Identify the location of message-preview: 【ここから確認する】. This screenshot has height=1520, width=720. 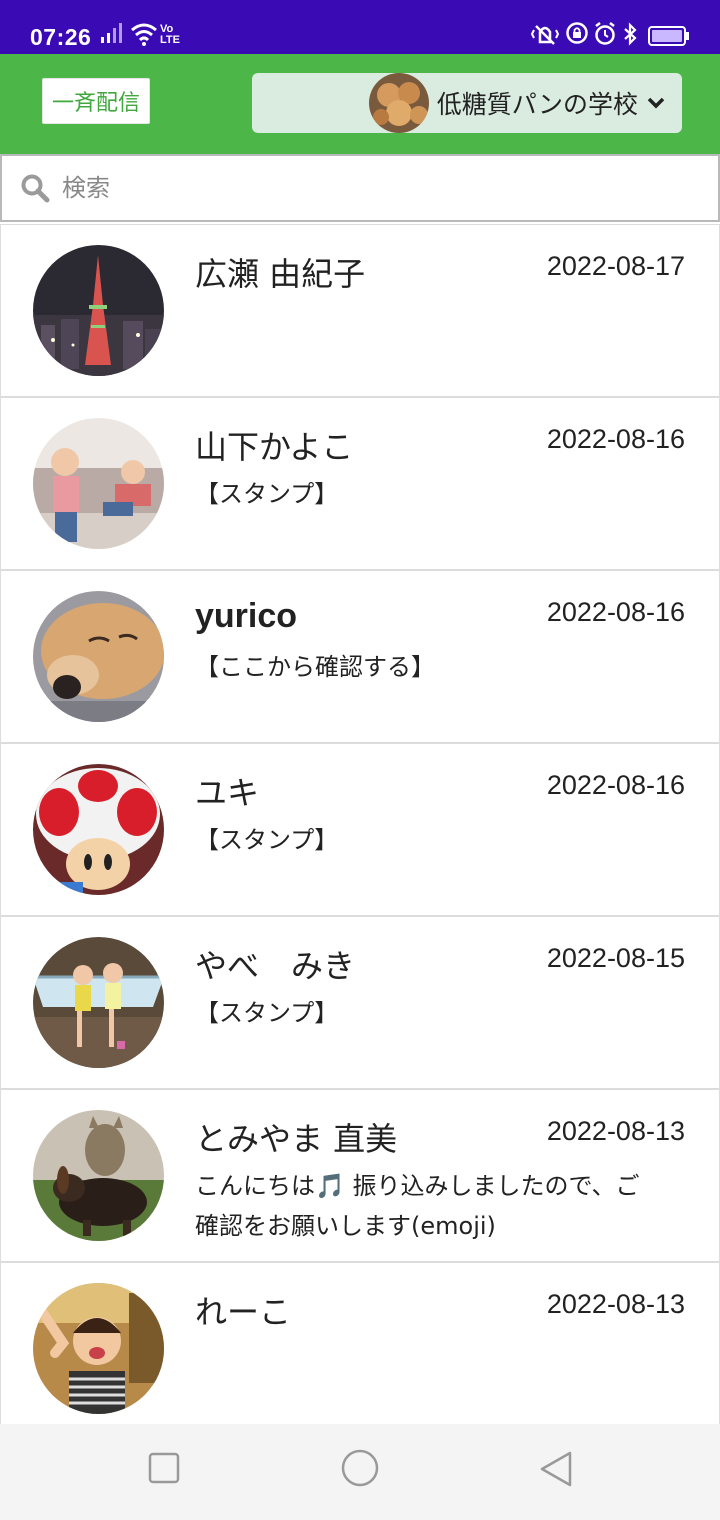
(315, 667).